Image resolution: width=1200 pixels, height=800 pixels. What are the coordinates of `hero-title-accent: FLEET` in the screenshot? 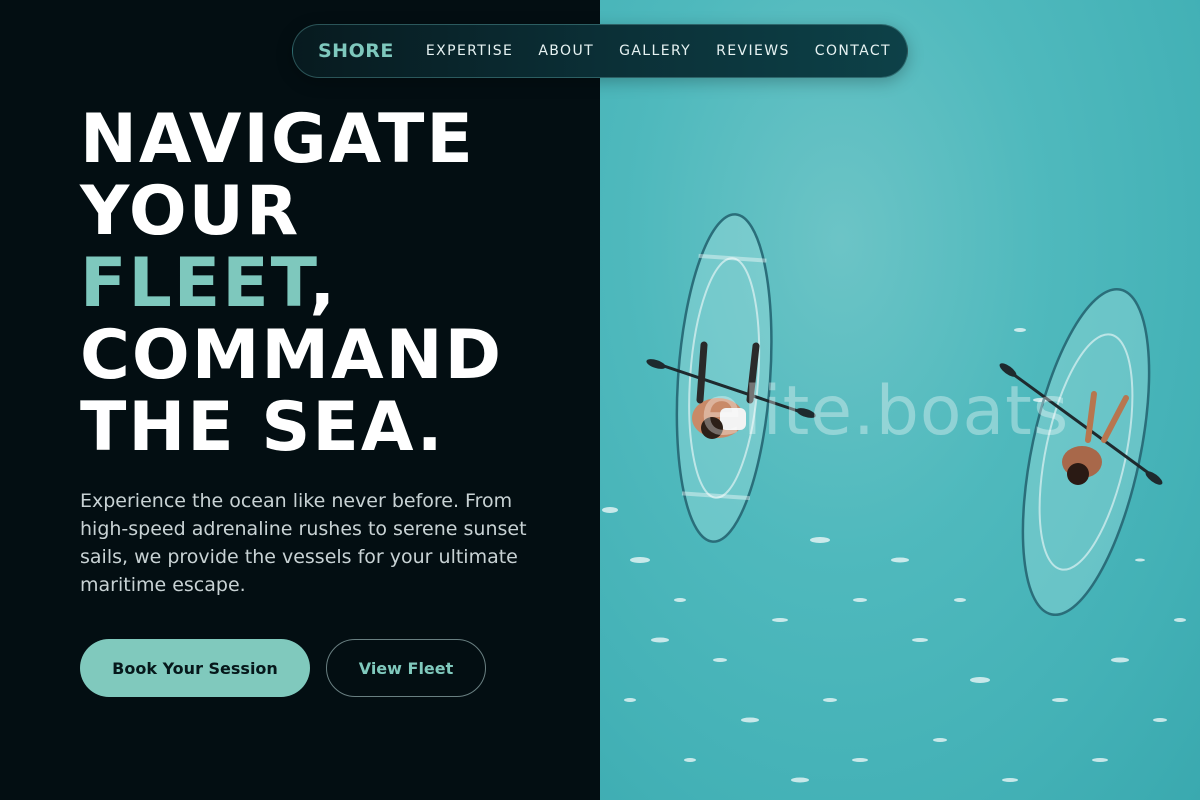 It's located at (195, 283).